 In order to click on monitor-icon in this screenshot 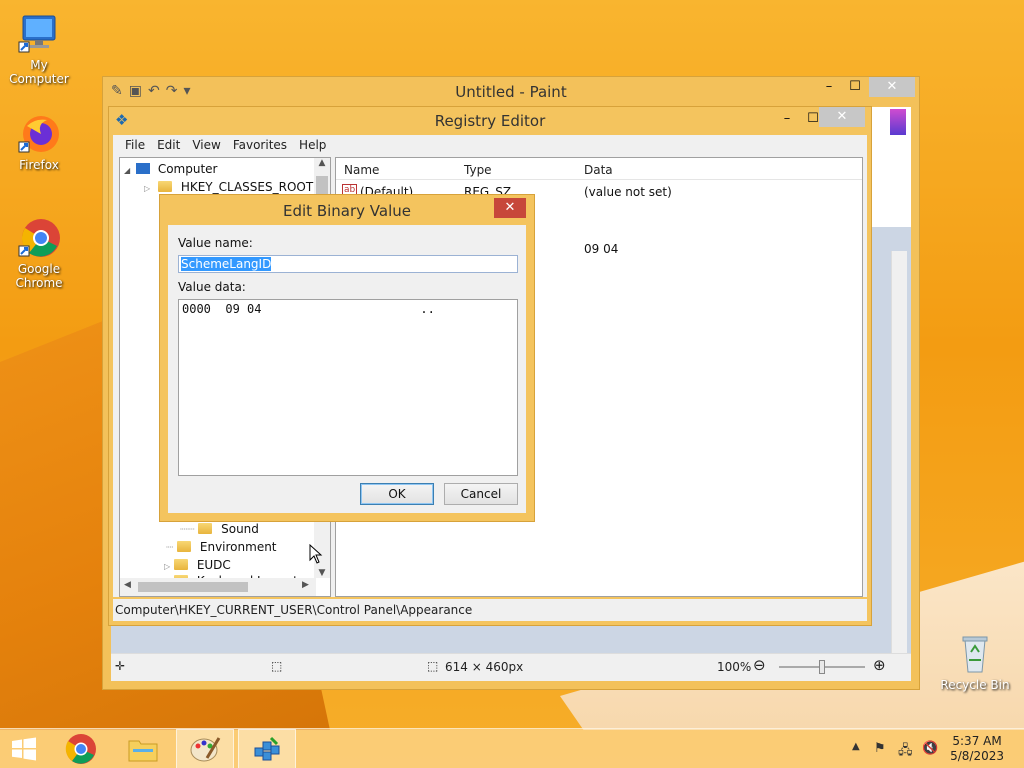, I will do `click(39, 34)`.